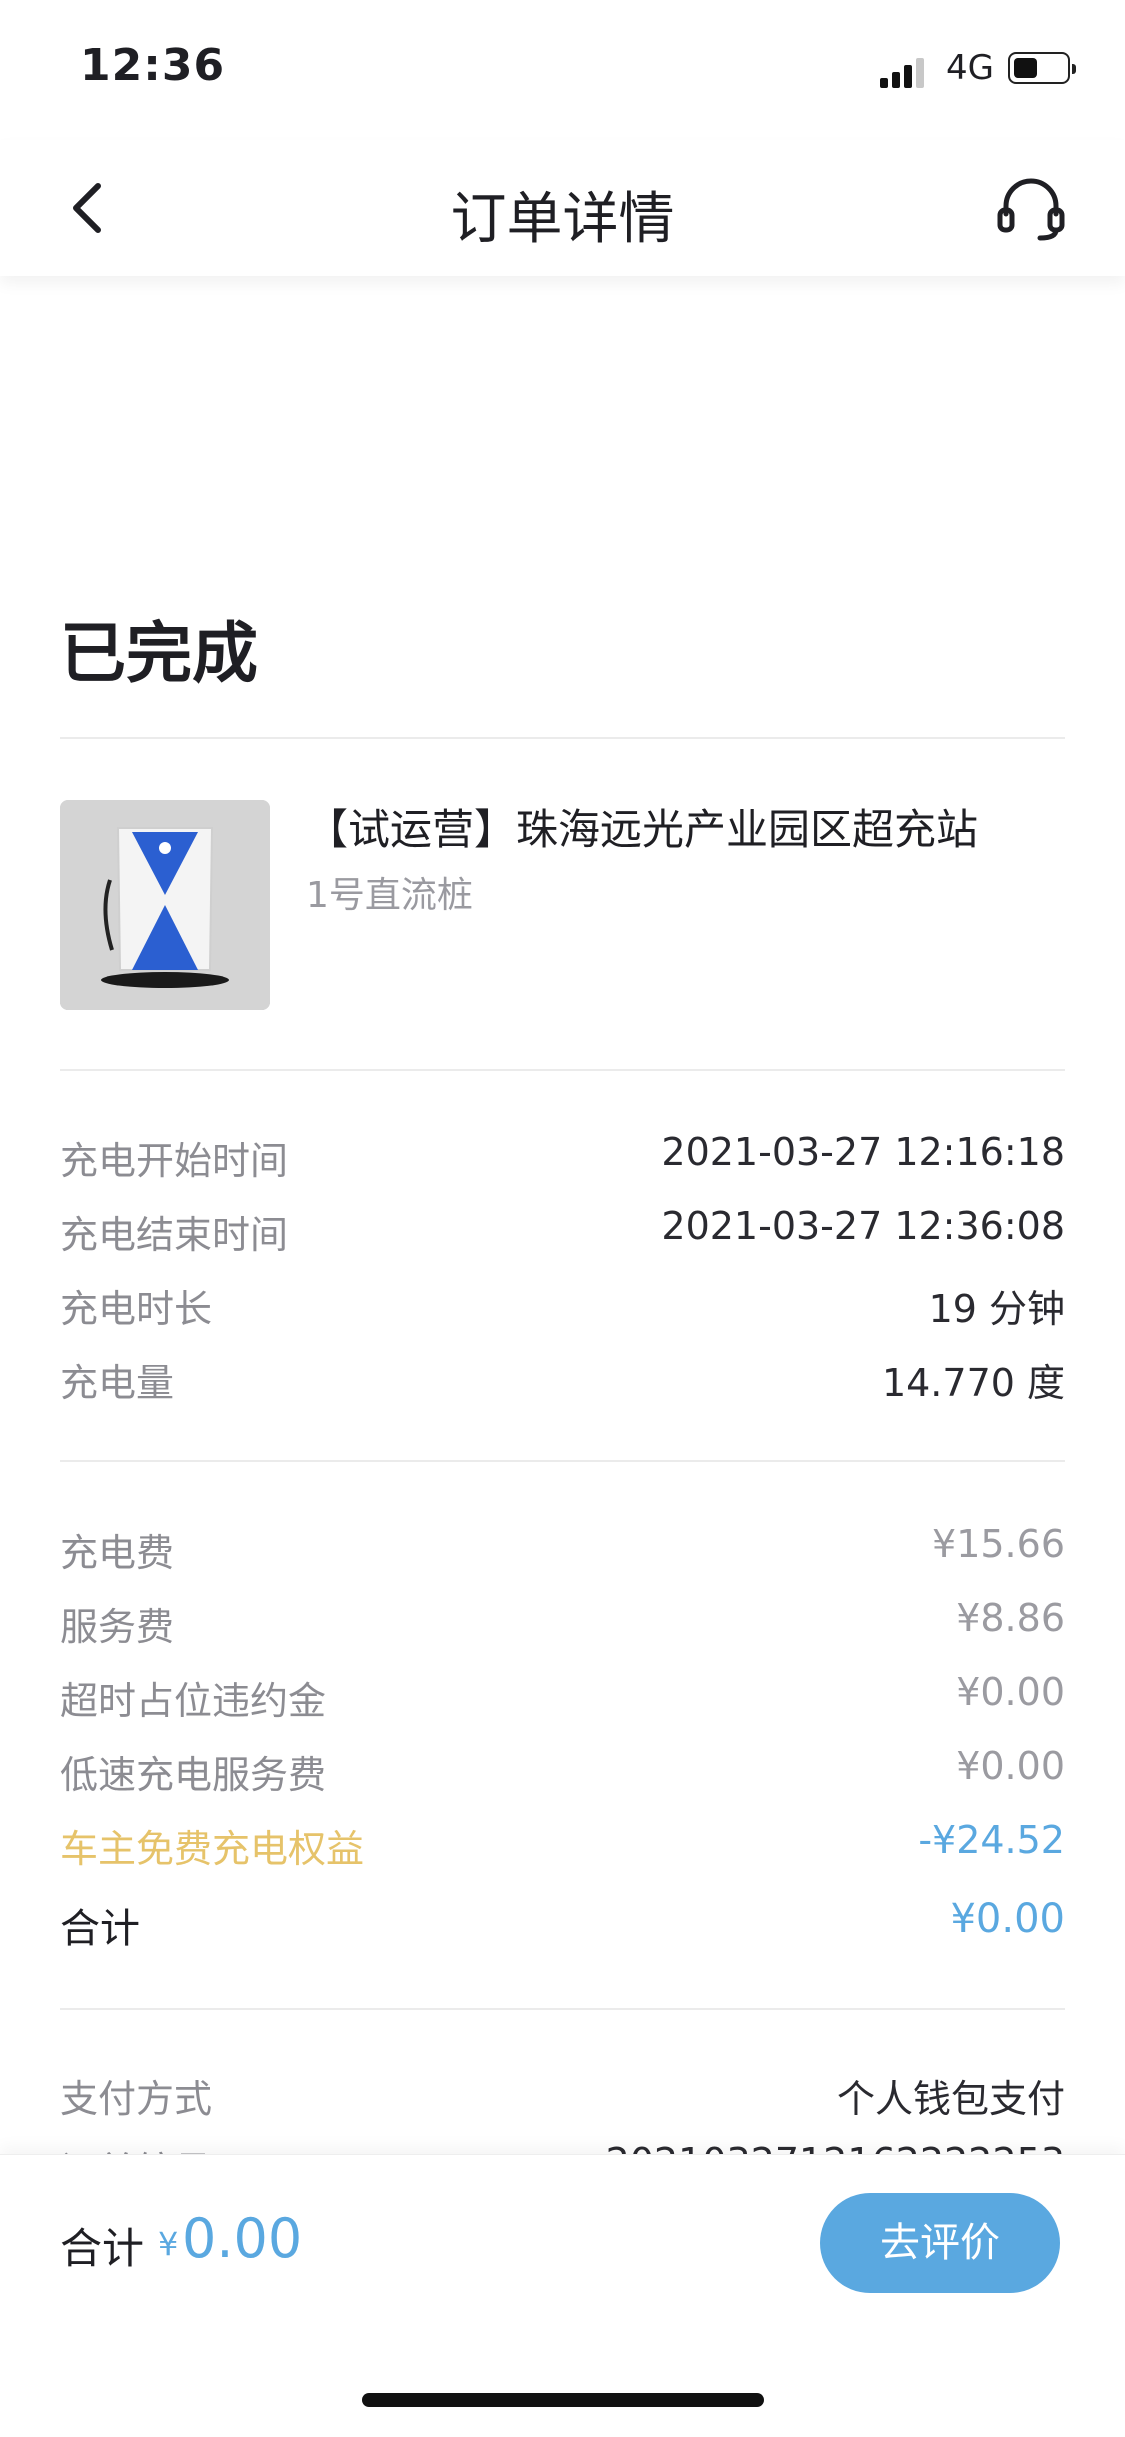 The width and height of the screenshot is (1125, 2437). Describe the element at coordinates (996, 1309) in the screenshot. I see `row-value: 19 分钟` at that location.